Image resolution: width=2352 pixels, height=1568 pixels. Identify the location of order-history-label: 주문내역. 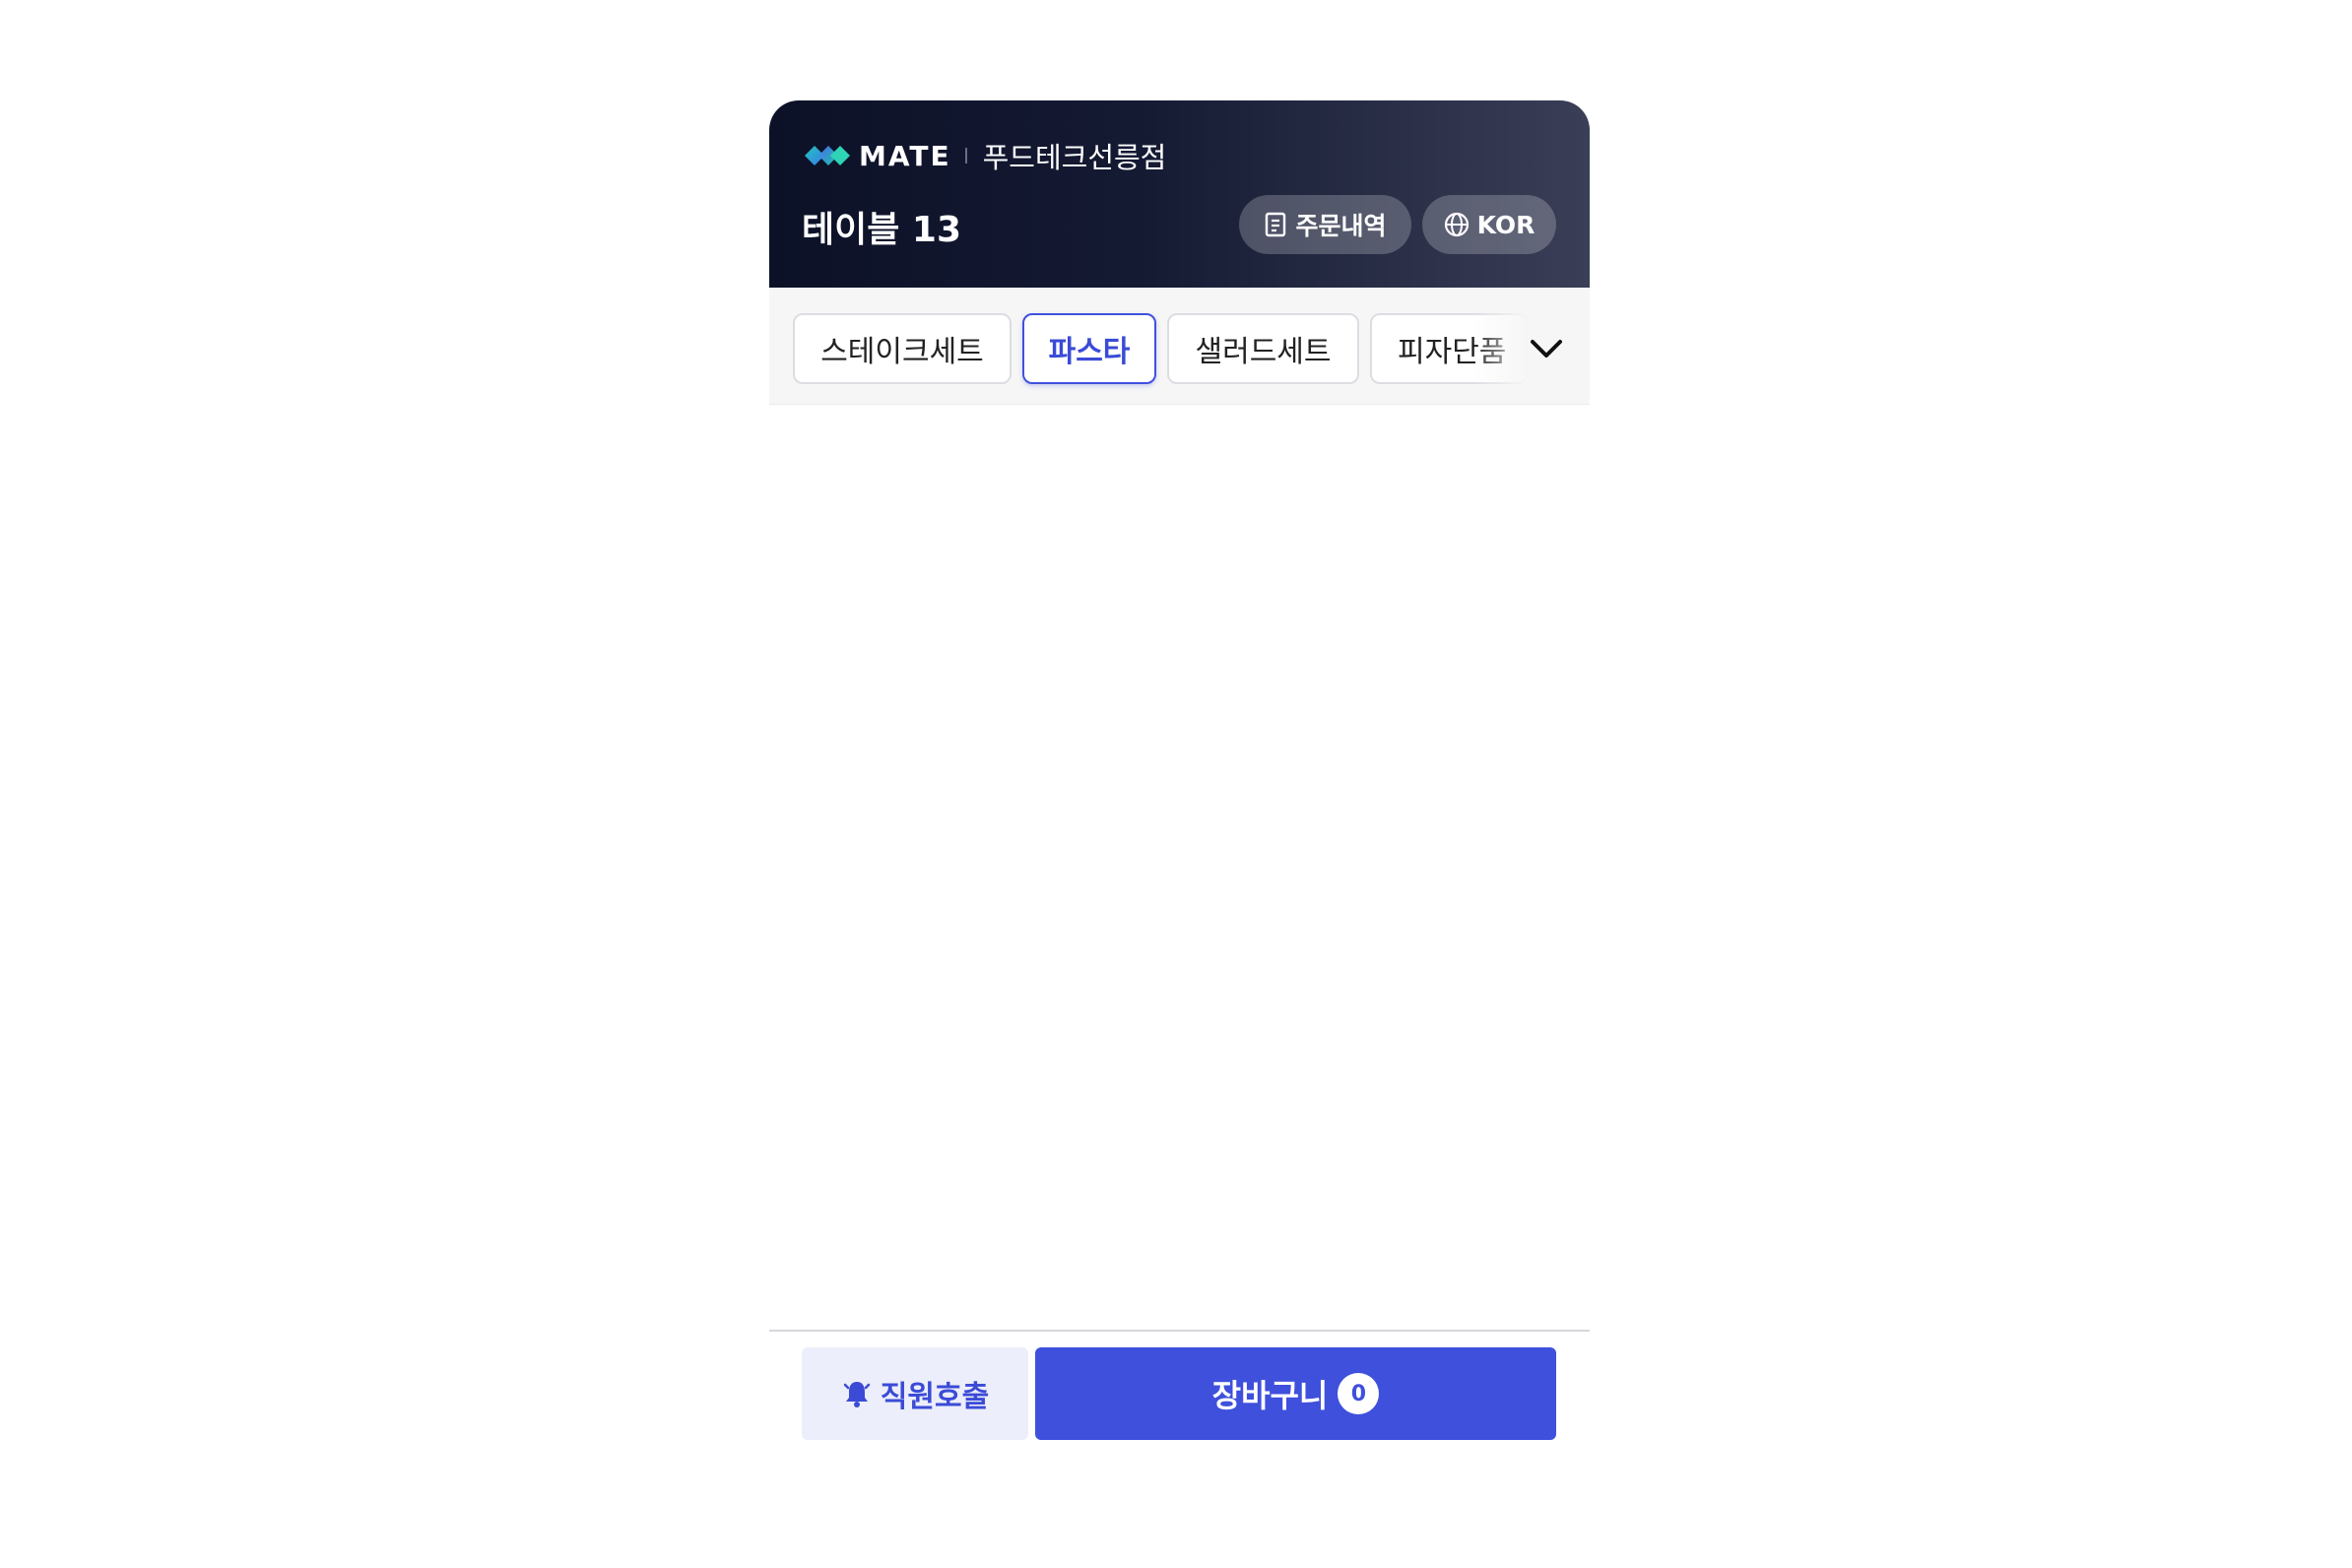
(1341, 226).